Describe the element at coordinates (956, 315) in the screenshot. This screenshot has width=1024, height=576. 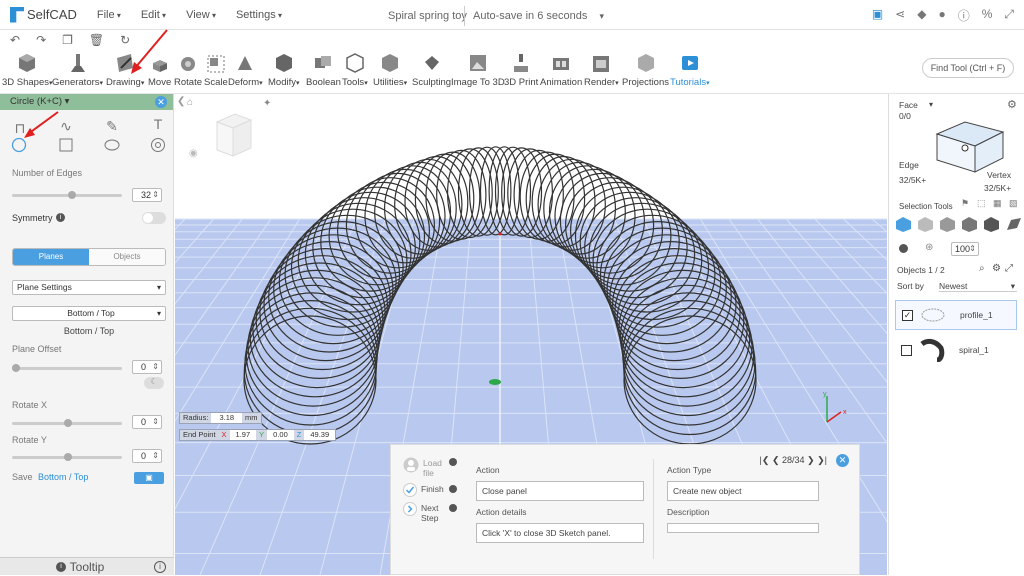
I see `object-row-profile: ✓ profile_1` at that location.